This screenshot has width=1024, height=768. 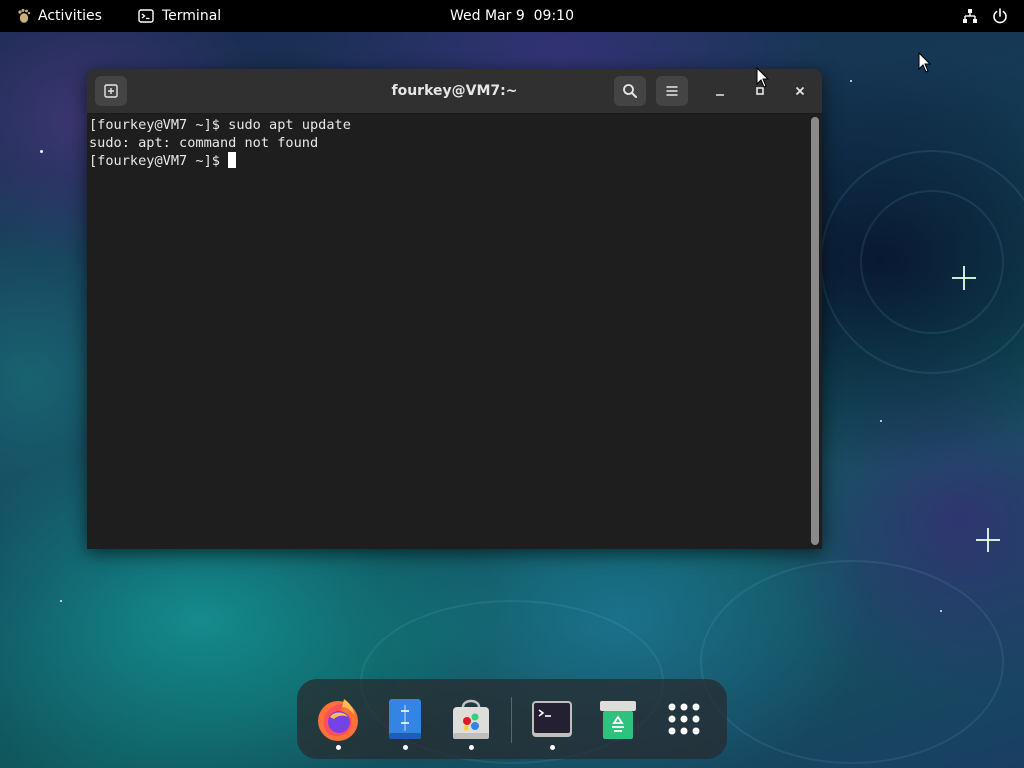 I want to click on terminal-scrollbar, so click(x=815, y=331).